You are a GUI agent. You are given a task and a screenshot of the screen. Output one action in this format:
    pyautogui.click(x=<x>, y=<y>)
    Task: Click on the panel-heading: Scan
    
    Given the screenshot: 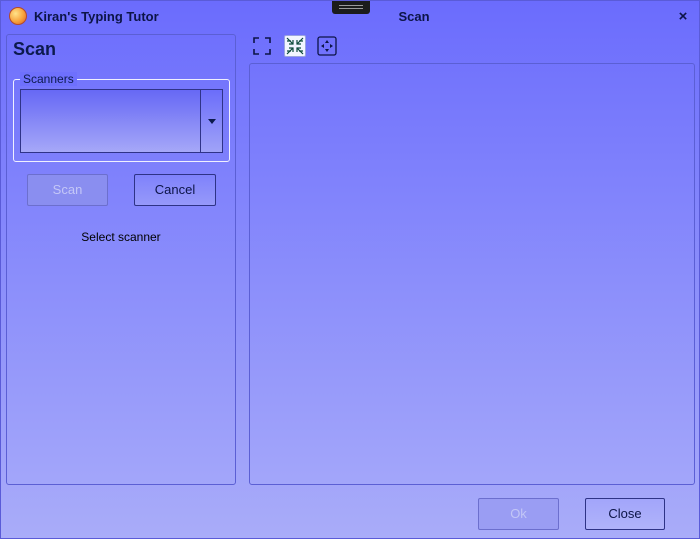 What is the action you would take?
    pyautogui.click(x=35, y=49)
    